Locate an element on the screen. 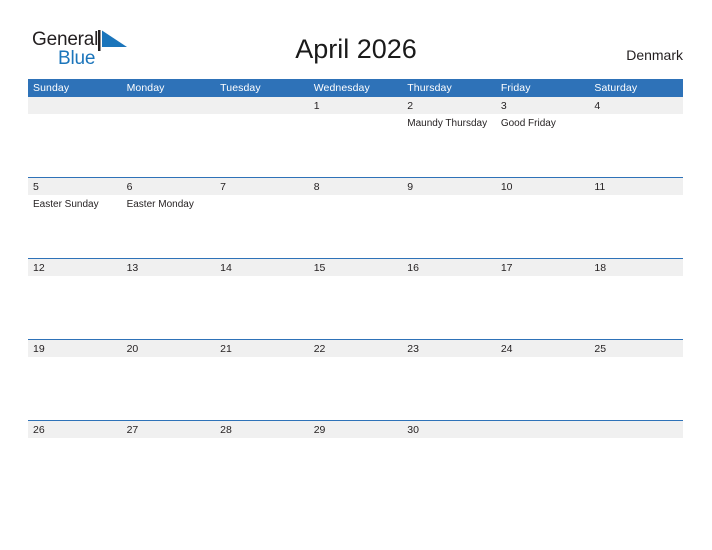  weekday-header-thursday: Thursday is located at coordinates (429, 87).